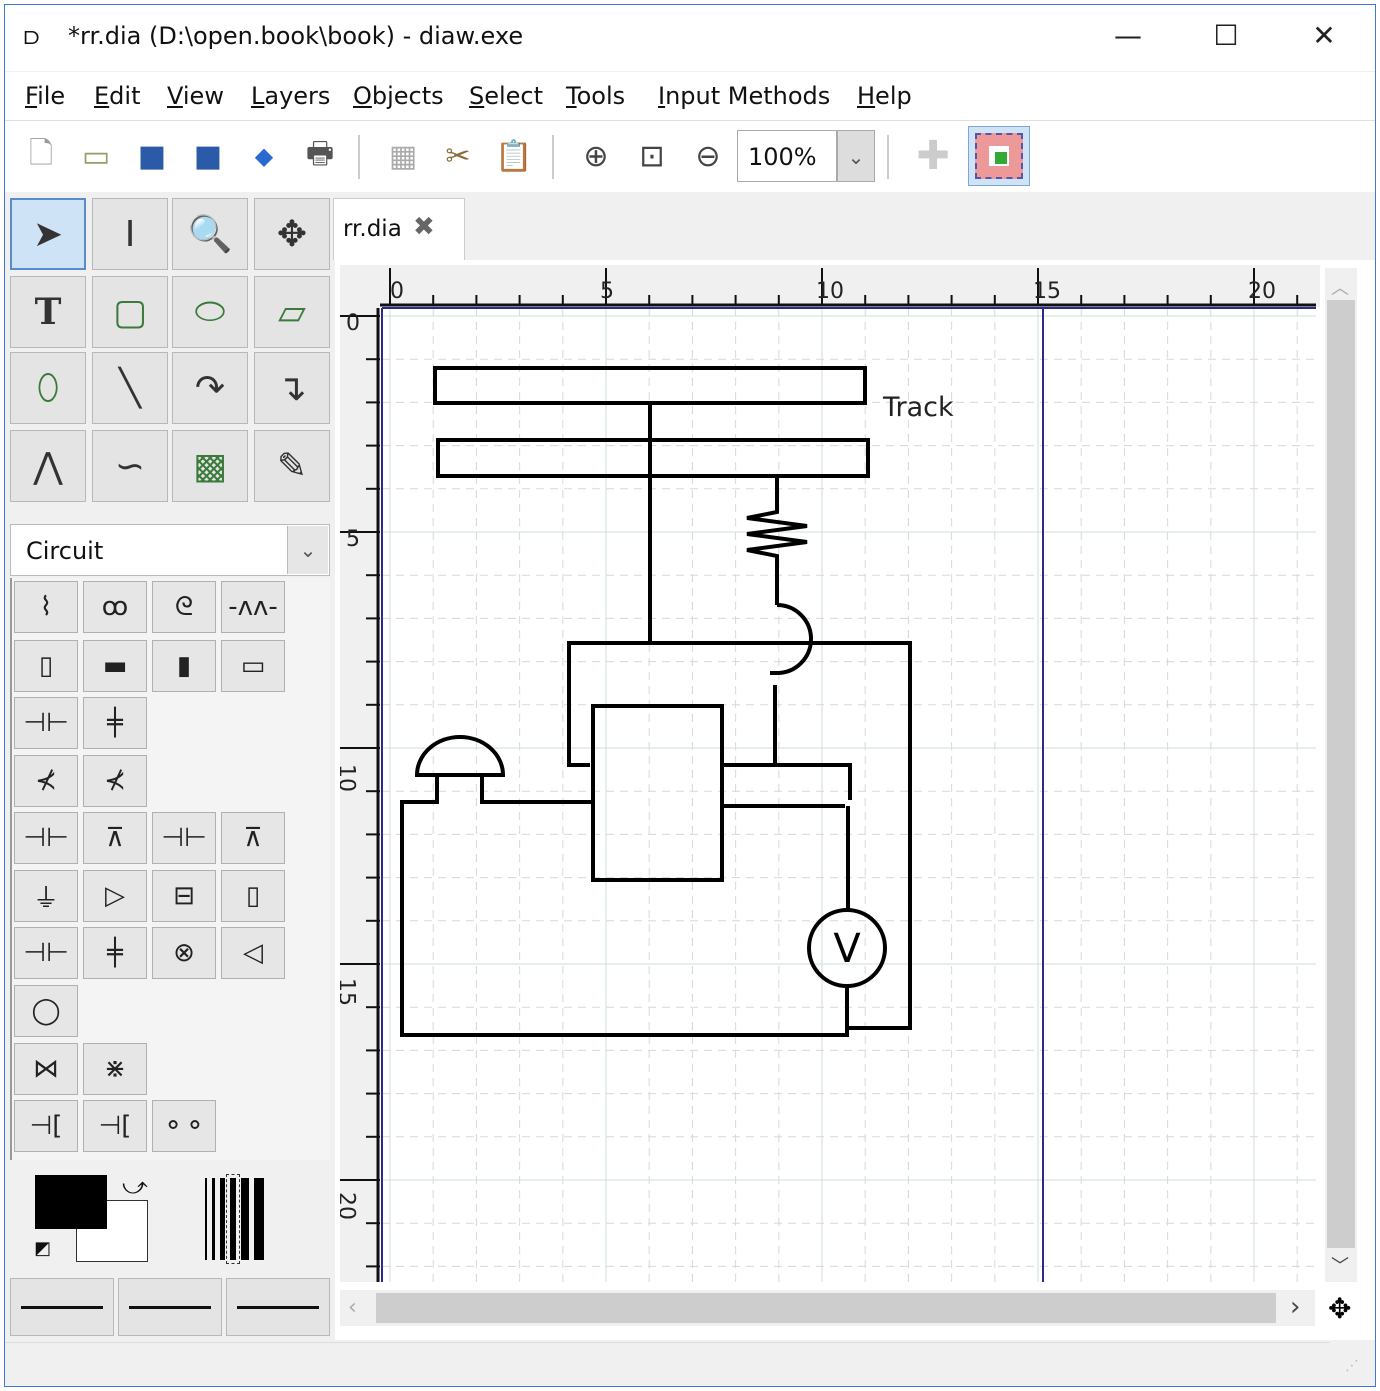 The width and height of the screenshot is (1380, 1391). What do you see at coordinates (253, 896) in the screenshot?
I see `shape-fuse-v-icon: ▯` at bounding box center [253, 896].